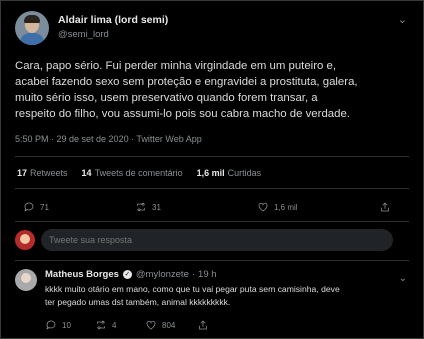  Describe the element at coordinates (25, 240) in the screenshot. I see `current-user-avatar` at that location.